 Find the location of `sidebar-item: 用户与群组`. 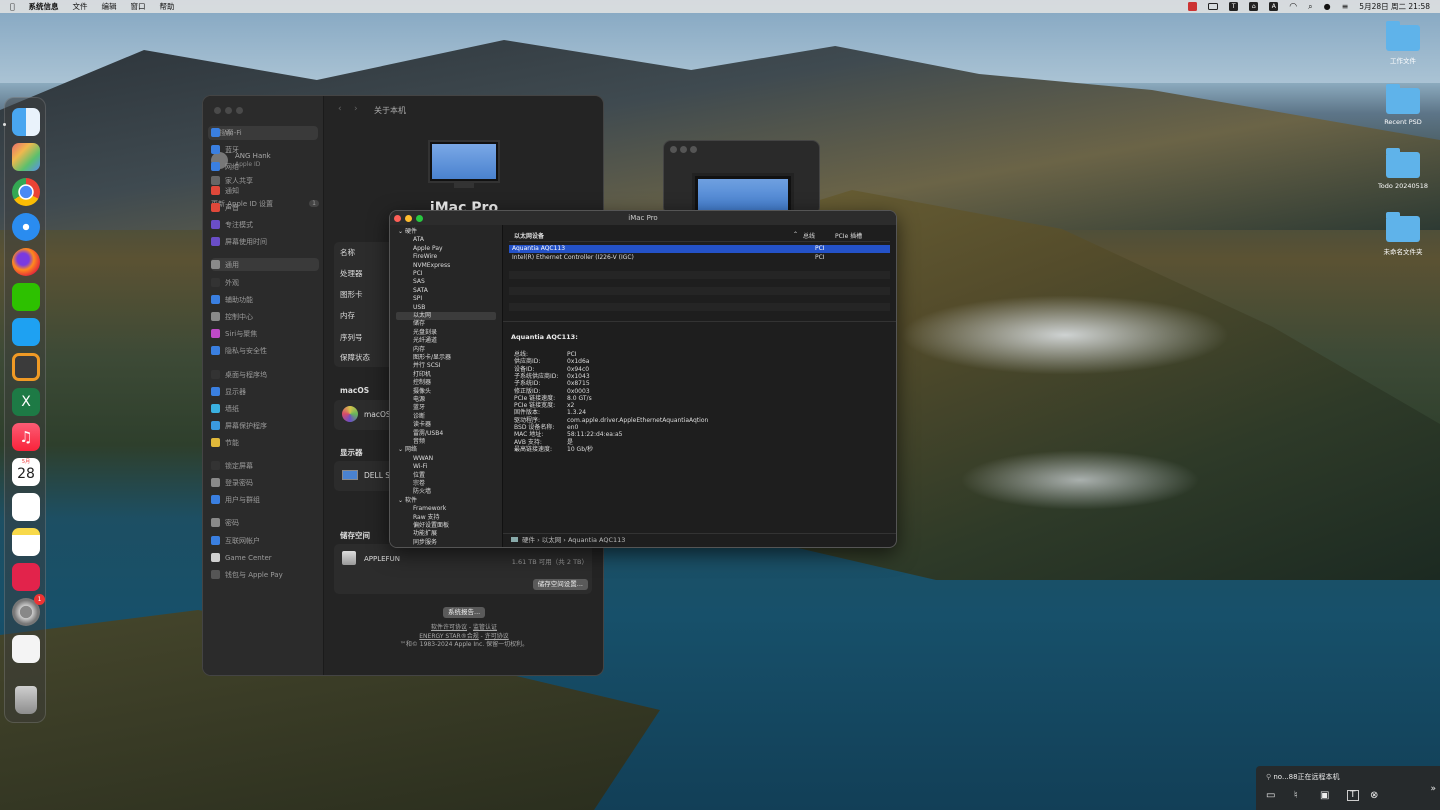

sidebar-item: 用户与群组 is located at coordinates (265, 499).